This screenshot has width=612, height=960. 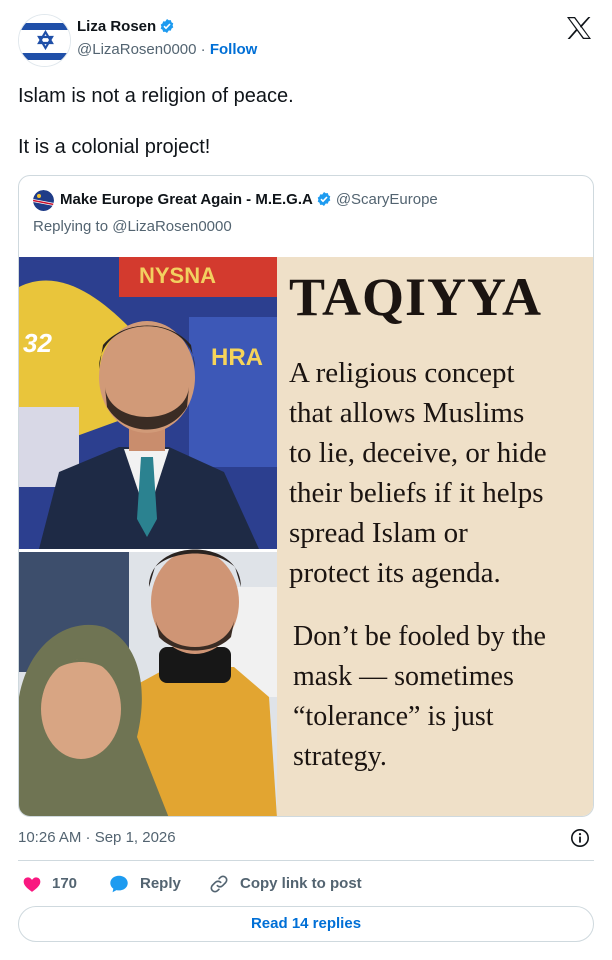 I want to click on meme-title: TAQIYYA, so click(x=416, y=297).